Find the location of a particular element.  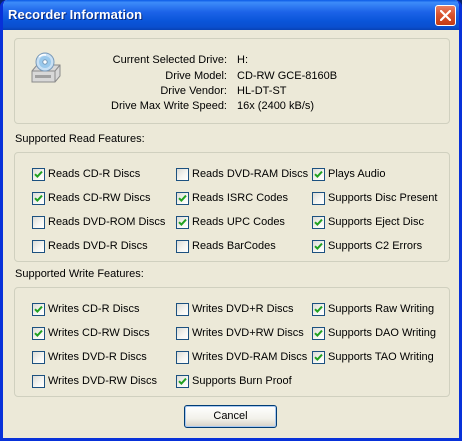

write-speed-label: Drive Max Write Speed: is located at coordinates (169, 106).